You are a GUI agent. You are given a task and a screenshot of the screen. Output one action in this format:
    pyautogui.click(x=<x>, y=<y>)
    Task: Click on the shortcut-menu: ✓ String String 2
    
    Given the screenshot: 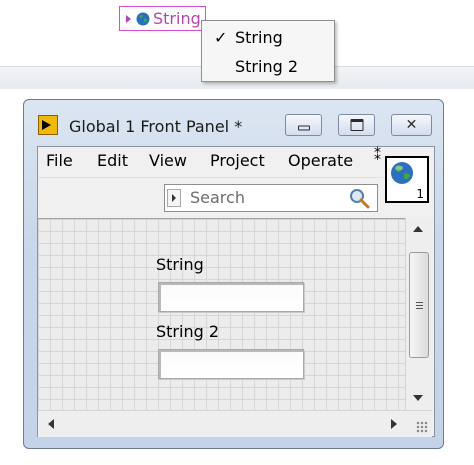 What is the action you would take?
    pyautogui.click(x=268, y=51)
    